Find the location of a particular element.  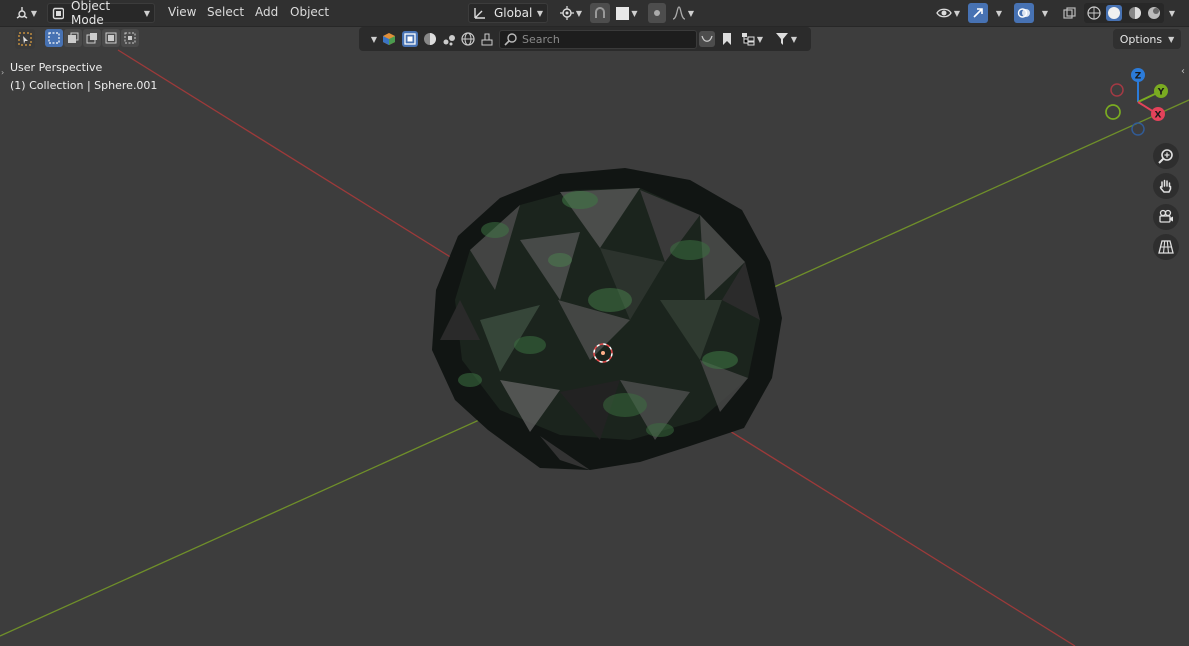

sidebar-expand-arrow-icon: ‹ is located at coordinates (1183, 71).